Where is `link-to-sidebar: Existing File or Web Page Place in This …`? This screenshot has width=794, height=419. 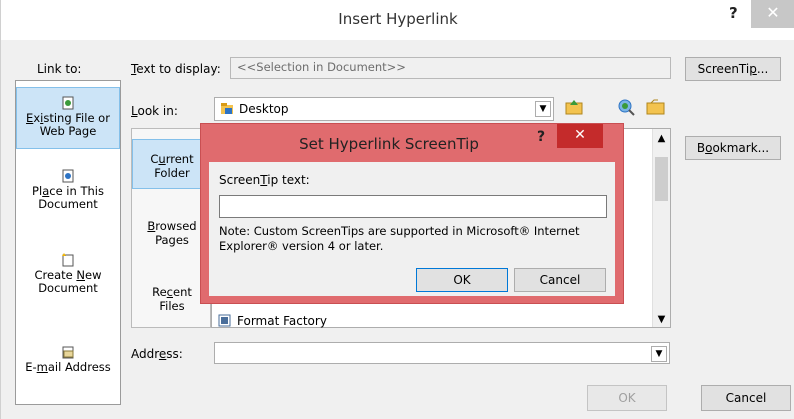 link-to-sidebar: Existing File or Web Page Place in This … is located at coordinates (68, 242).